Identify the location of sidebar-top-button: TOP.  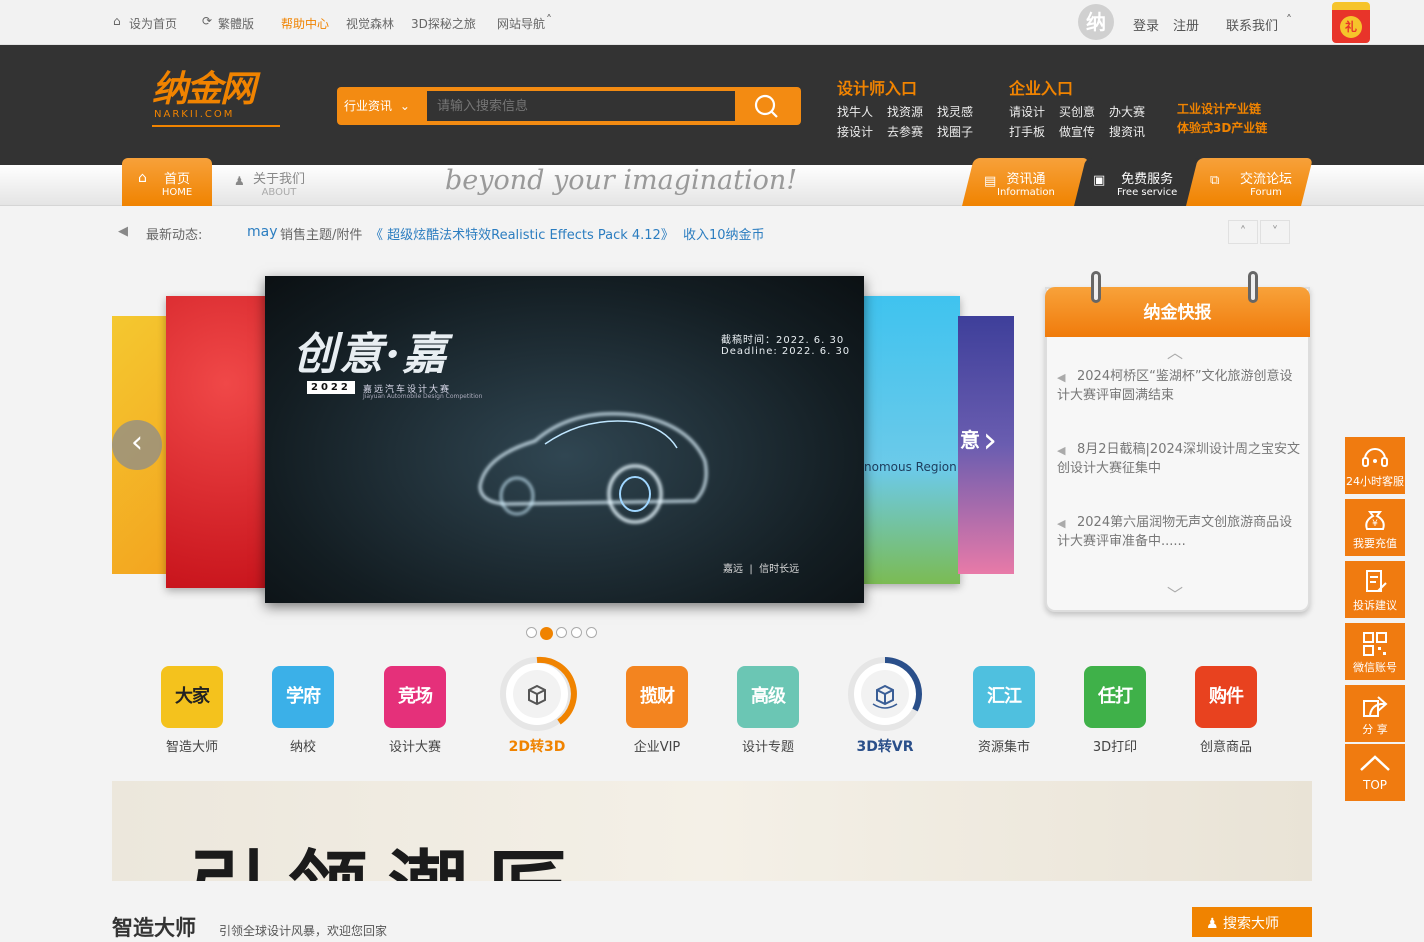
(1375, 772).